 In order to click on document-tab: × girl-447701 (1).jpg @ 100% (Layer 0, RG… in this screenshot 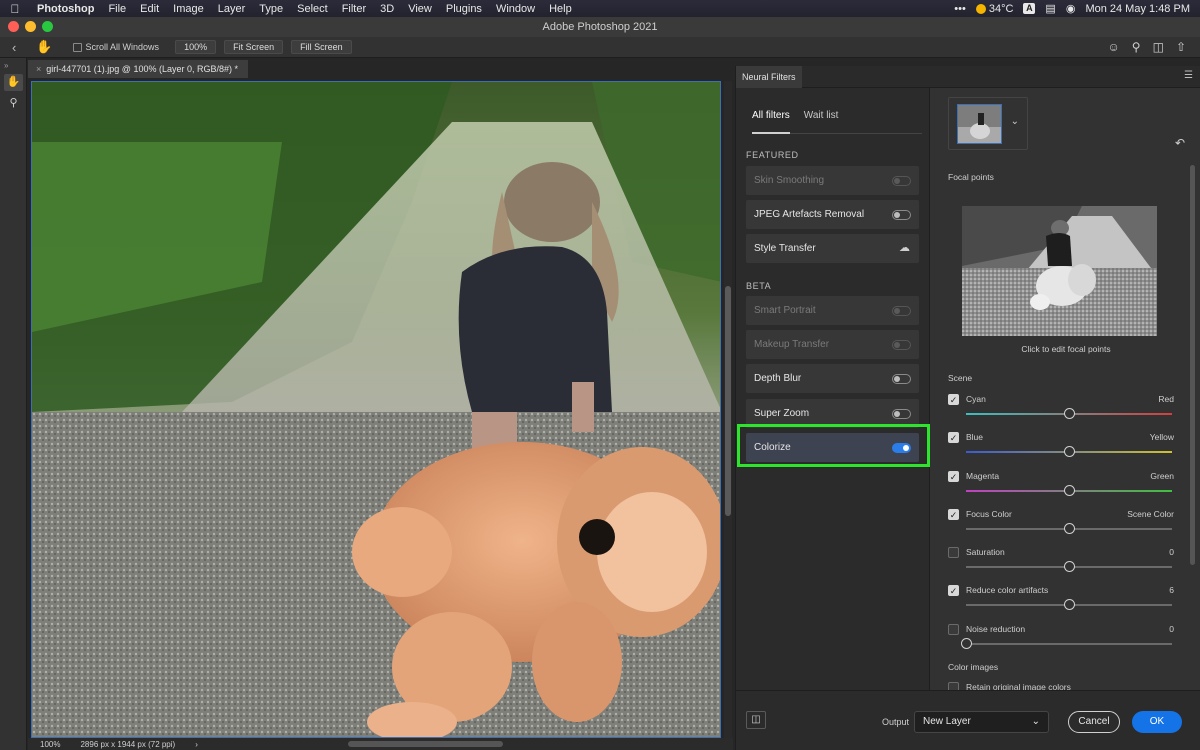, I will do `click(138, 69)`.